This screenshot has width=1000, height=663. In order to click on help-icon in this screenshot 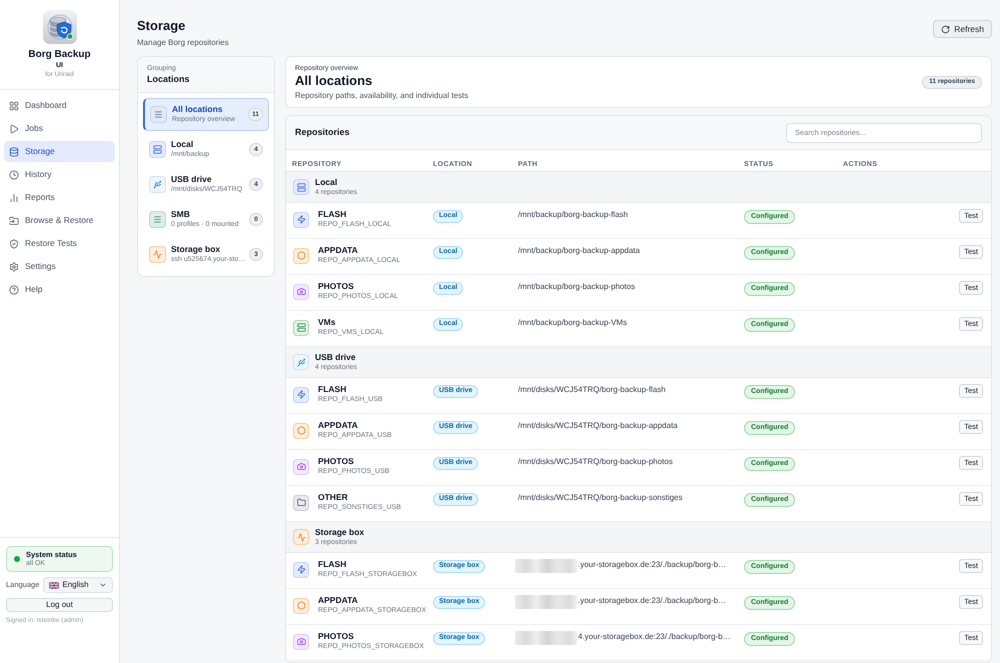, I will do `click(14, 289)`.